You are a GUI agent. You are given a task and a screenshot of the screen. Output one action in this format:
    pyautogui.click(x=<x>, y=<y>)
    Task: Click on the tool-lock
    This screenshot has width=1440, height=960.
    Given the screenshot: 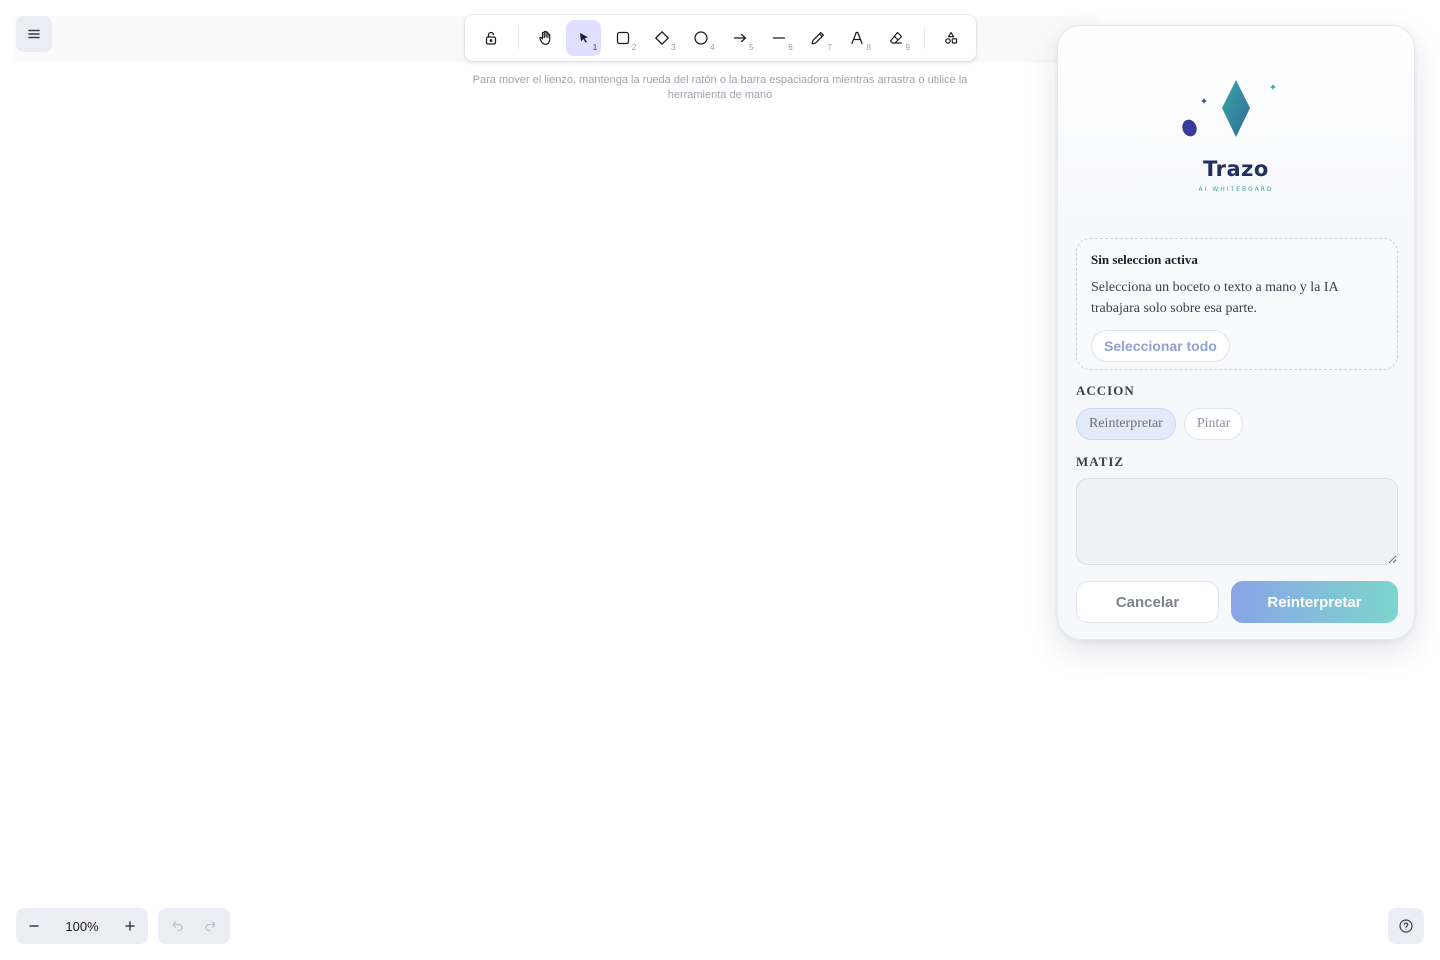 What is the action you would take?
    pyautogui.click(x=490, y=38)
    